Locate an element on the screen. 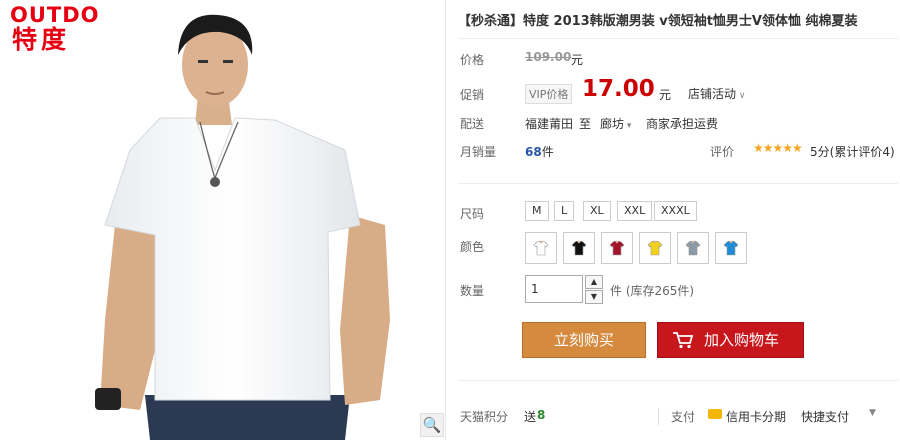 The width and height of the screenshot is (900, 440). size-option-xl: XL is located at coordinates (597, 211).